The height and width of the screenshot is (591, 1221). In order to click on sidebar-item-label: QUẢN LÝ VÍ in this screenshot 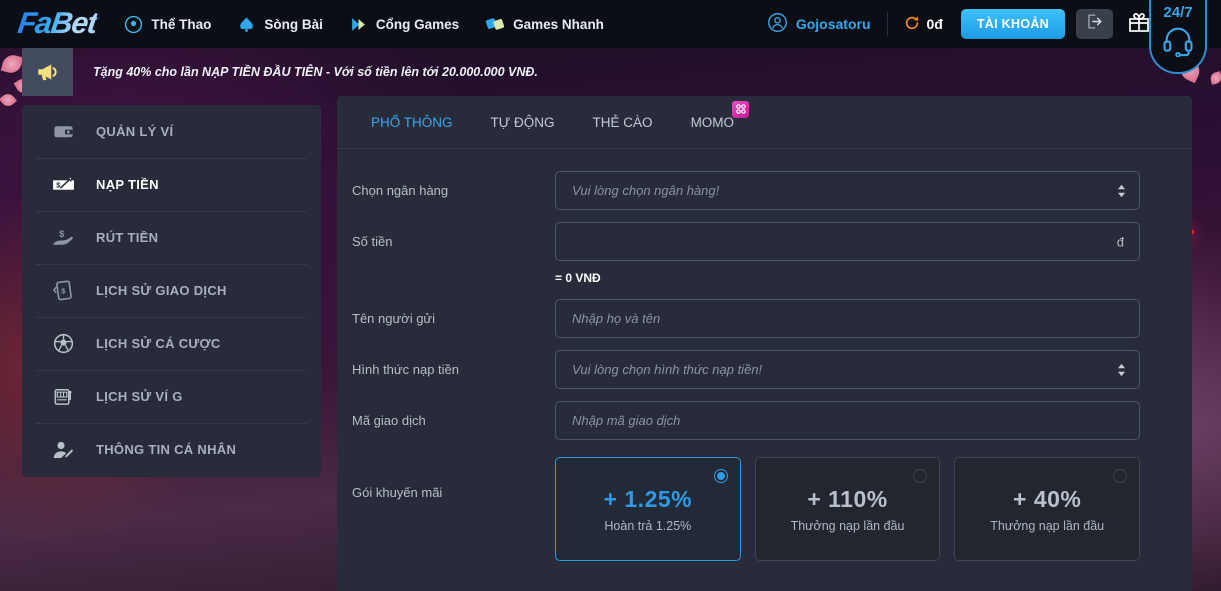, I will do `click(135, 131)`.